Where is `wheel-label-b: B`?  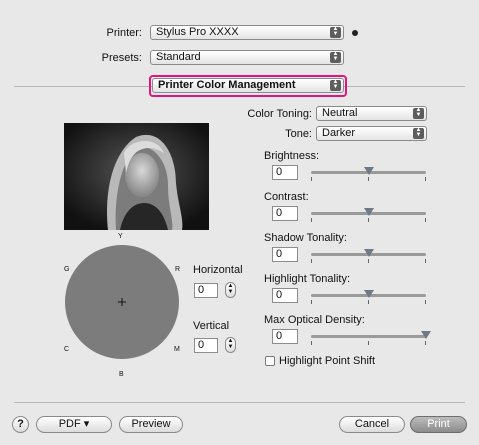
wheel-label-b: B is located at coordinates (121, 374).